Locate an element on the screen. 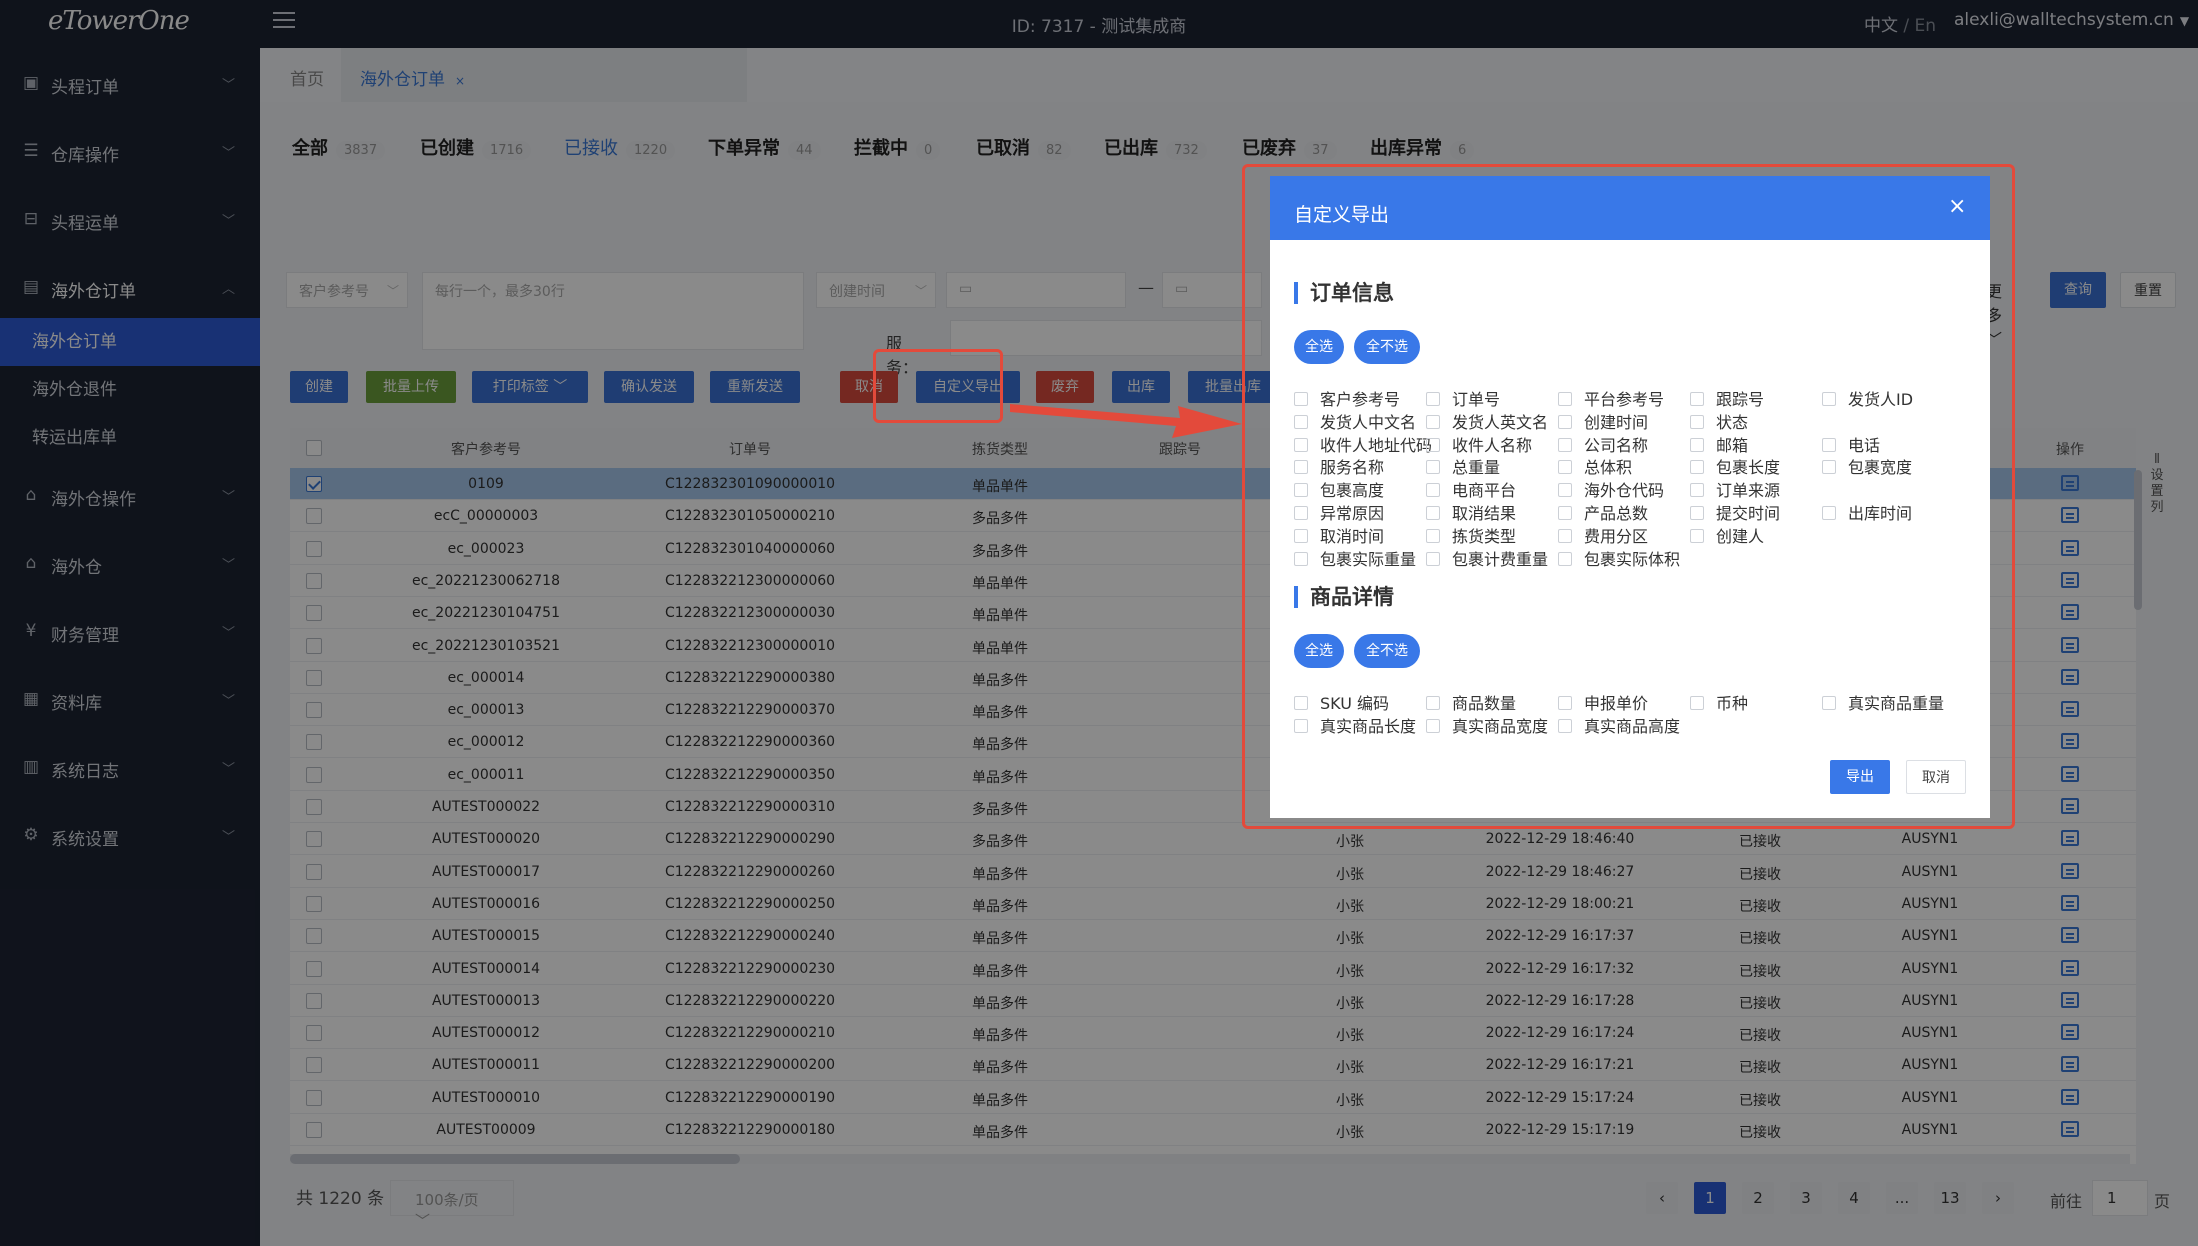  highlight-box-export-button is located at coordinates (938, 386).